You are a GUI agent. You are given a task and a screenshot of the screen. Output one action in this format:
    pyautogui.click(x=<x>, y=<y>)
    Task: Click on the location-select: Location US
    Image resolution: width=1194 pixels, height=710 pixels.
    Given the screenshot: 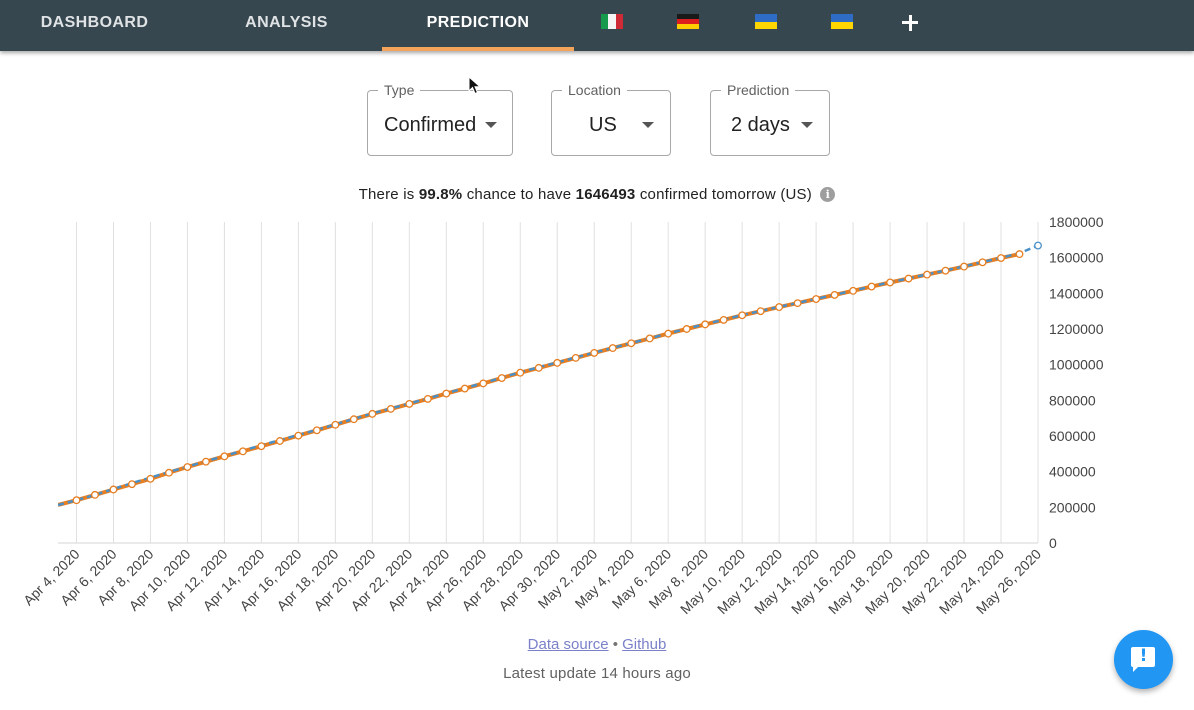 What is the action you would take?
    pyautogui.click(x=611, y=118)
    